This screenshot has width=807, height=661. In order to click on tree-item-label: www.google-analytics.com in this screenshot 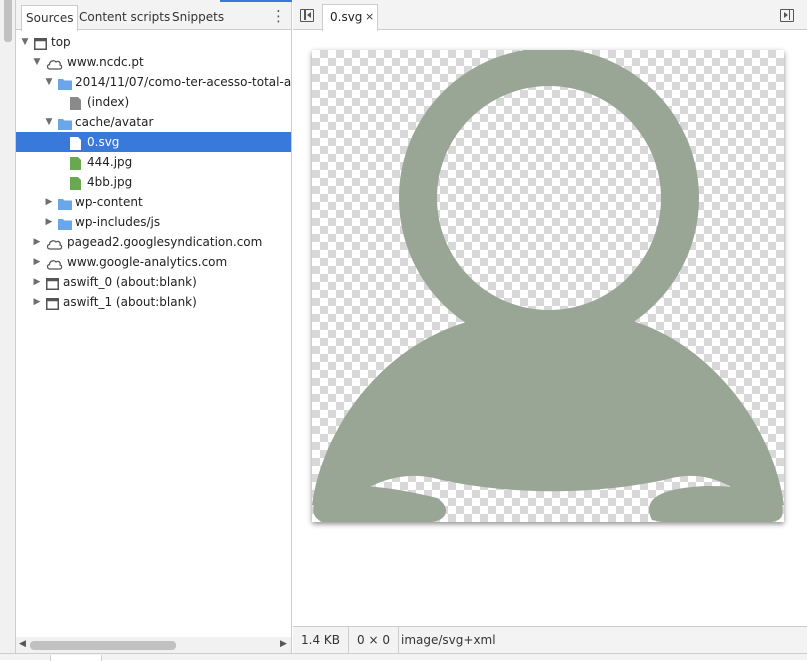, I will do `click(147, 262)`.